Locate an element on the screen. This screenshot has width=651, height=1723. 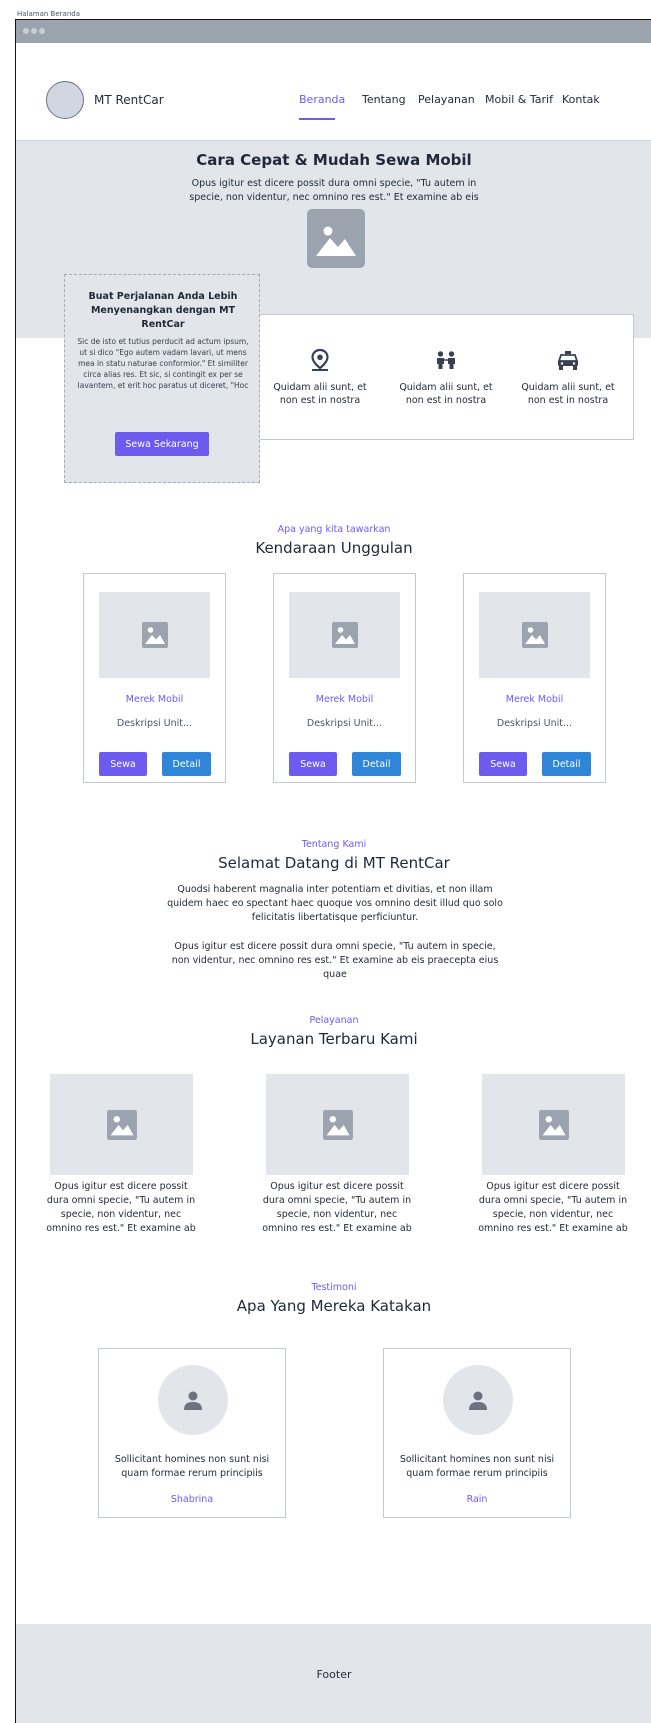
nav-beranda: Beranda is located at coordinates (322, 99).